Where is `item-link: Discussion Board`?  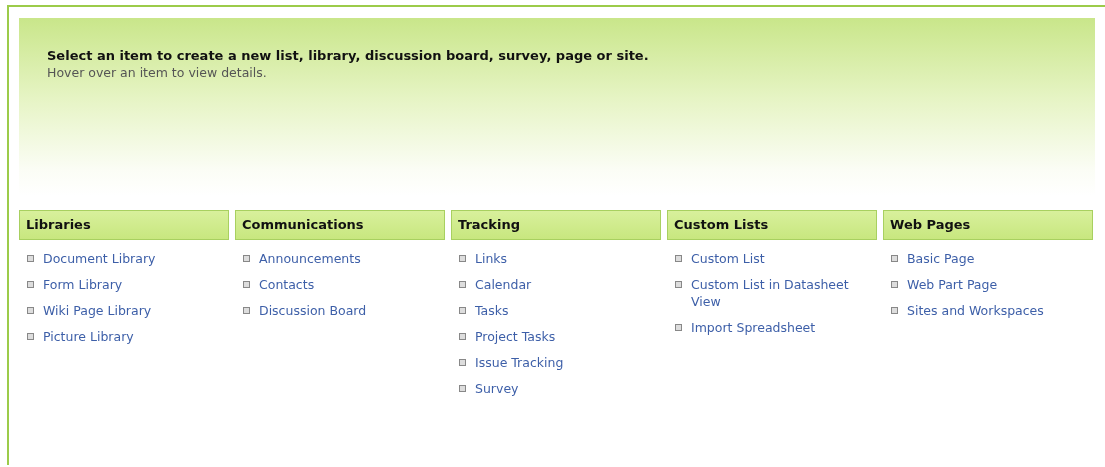
item-link: Discussion Board is located at coordinates (313, 310).